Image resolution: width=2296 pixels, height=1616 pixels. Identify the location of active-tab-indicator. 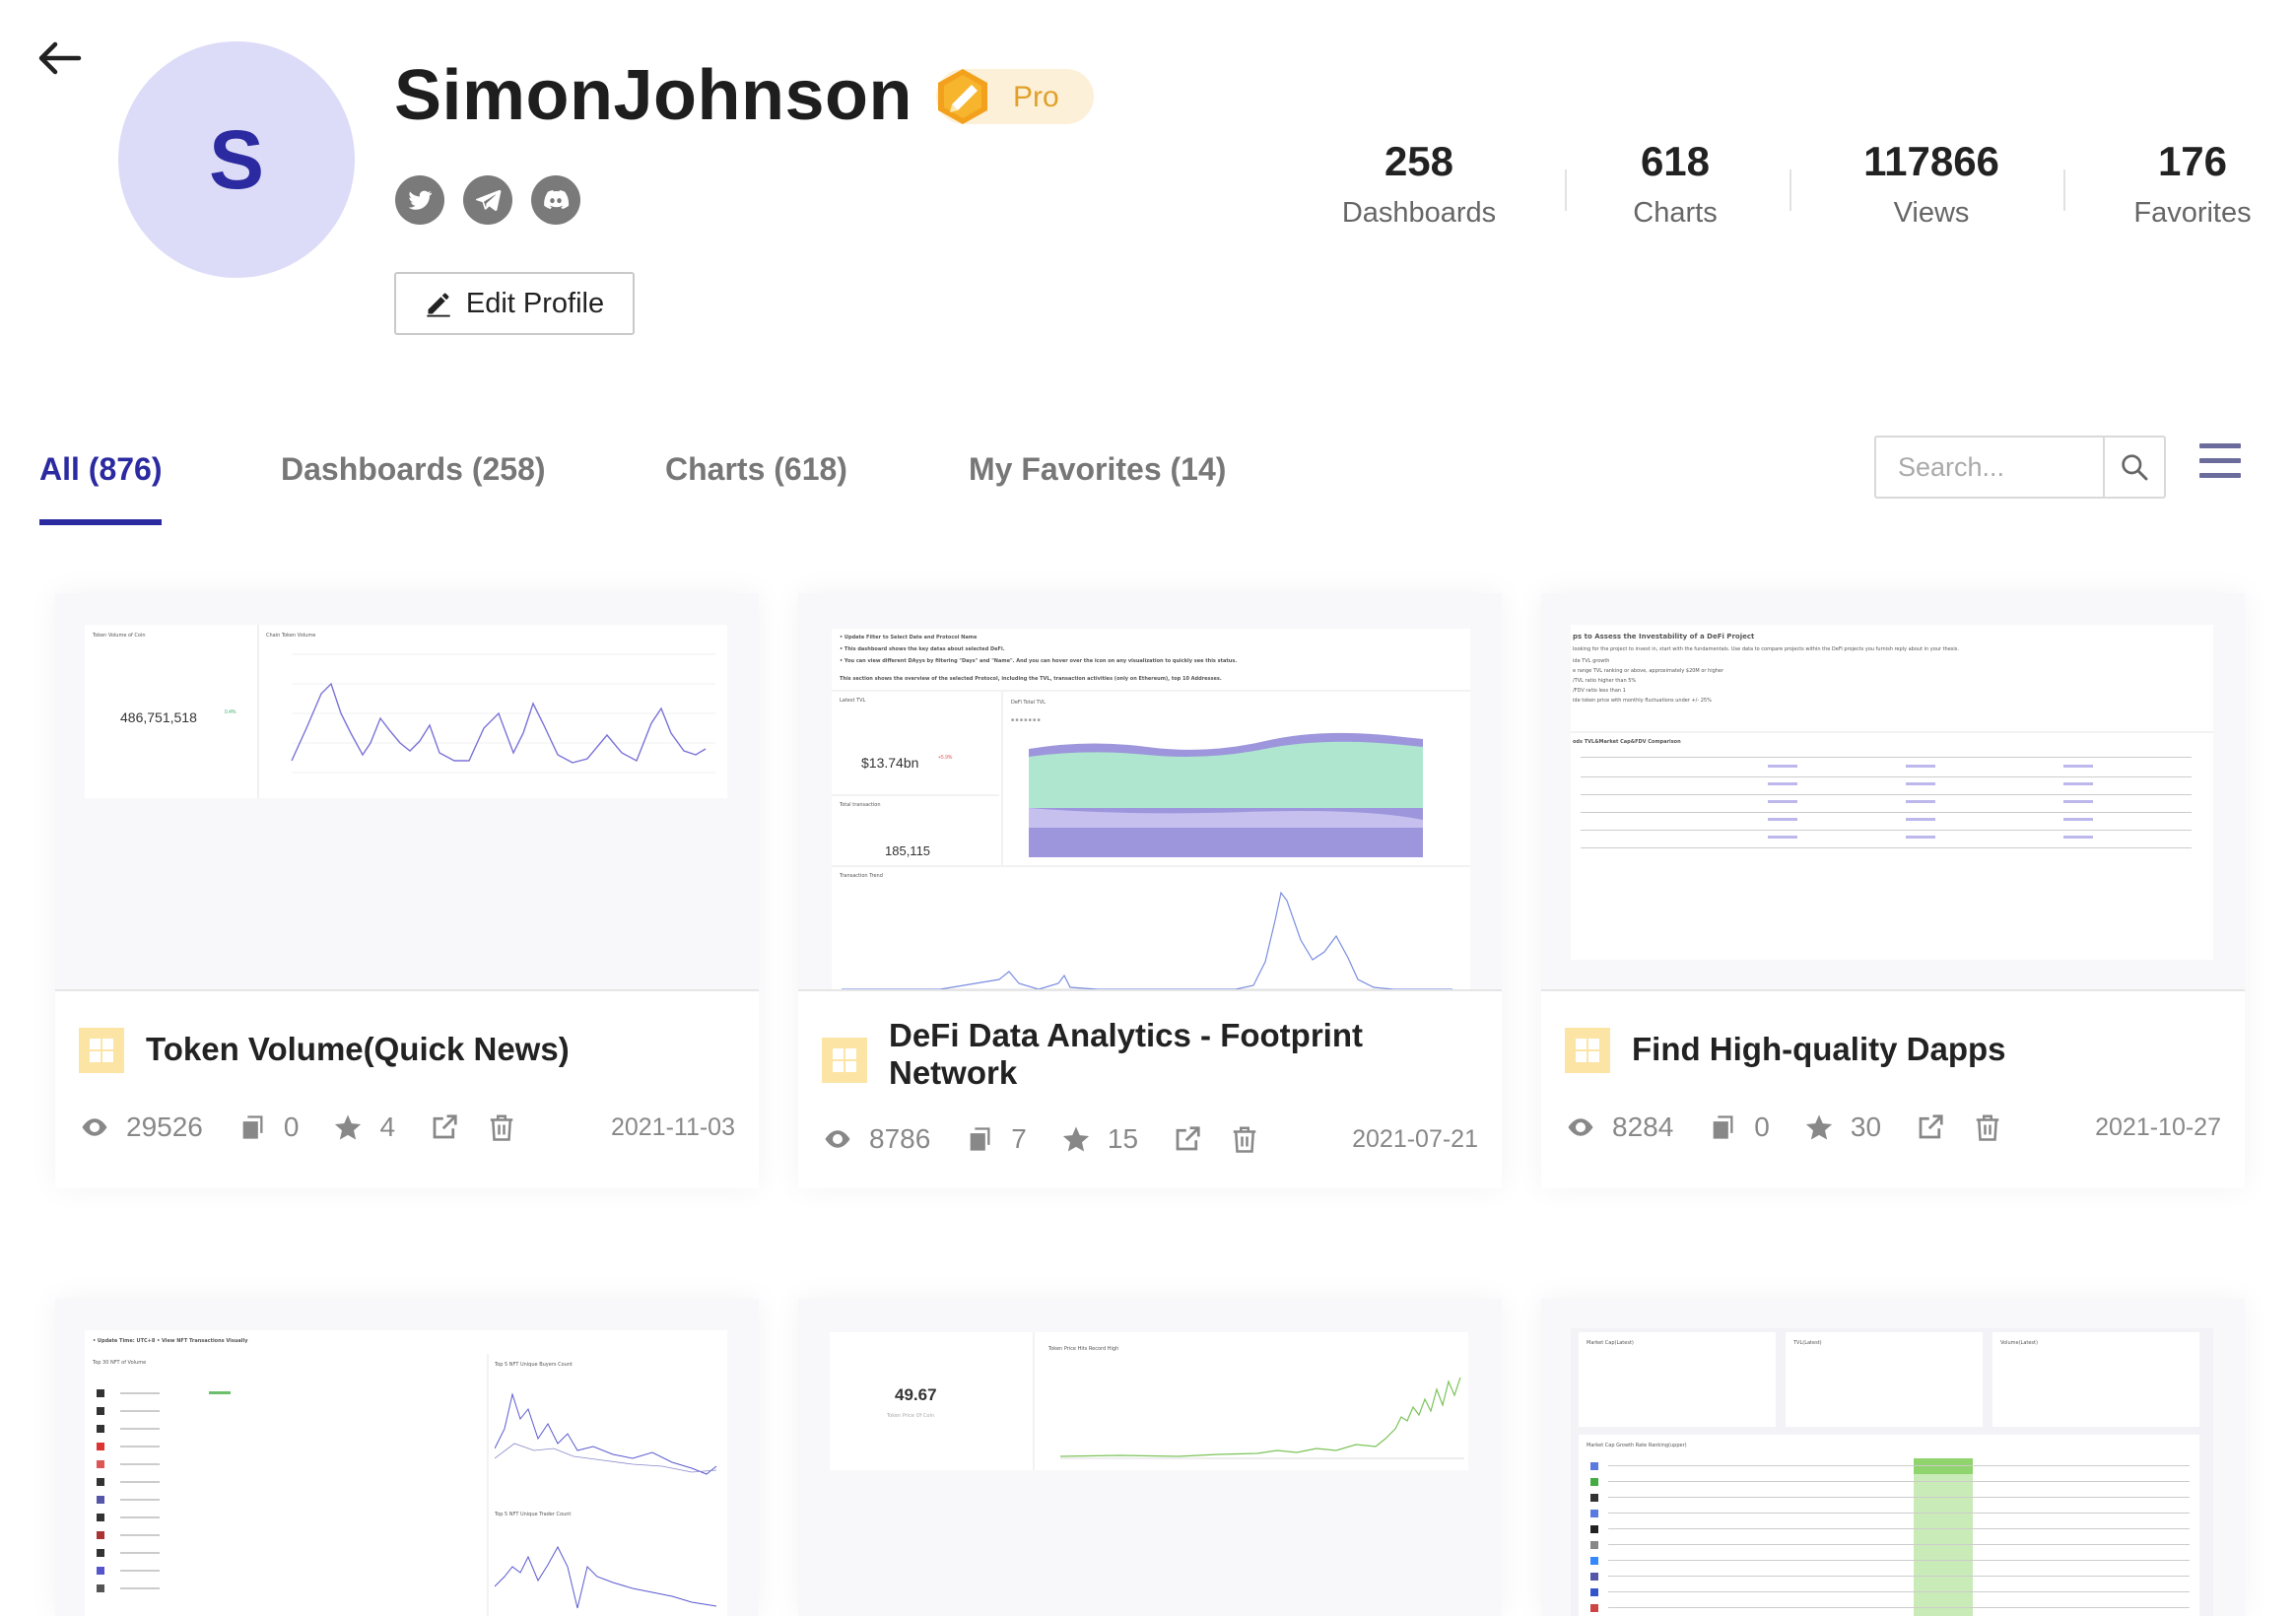
(100, 522).